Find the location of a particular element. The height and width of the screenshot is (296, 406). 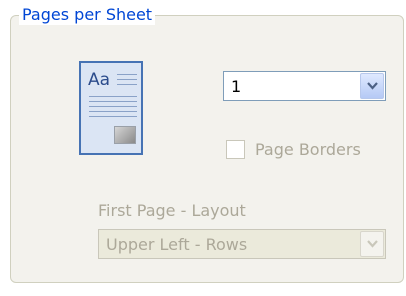

first-page-layout-value: Upper Left - Rows is located at coordinates (177, 244).